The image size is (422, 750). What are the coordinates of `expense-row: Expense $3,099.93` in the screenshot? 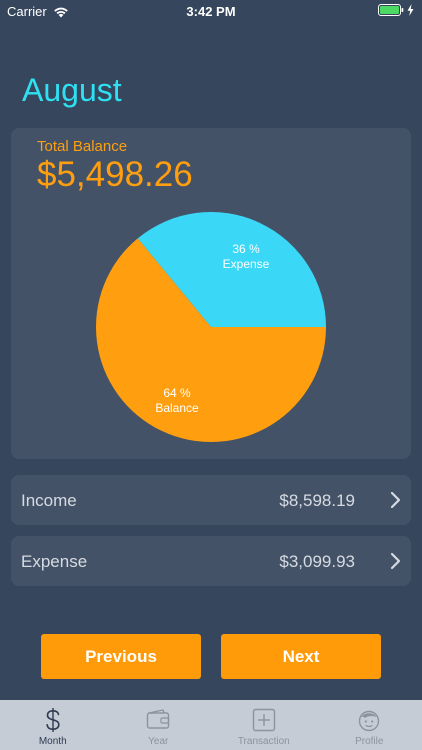 It's located at (211, 561).